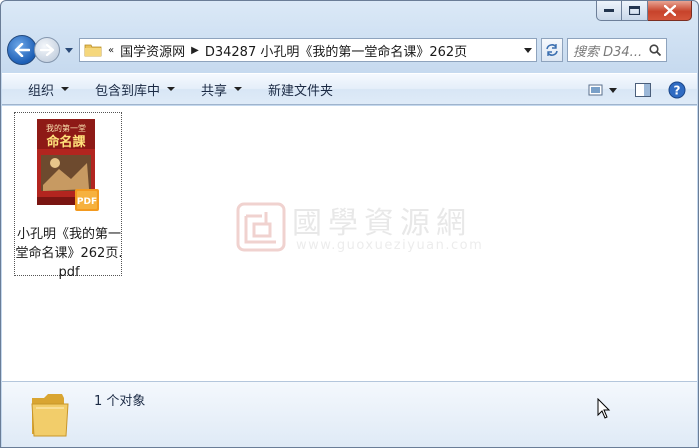  What do you see at coordinates (111, 50) in the screenshot?
I see `breadcrumb-overflow: «` at bounding box center [111, 50].